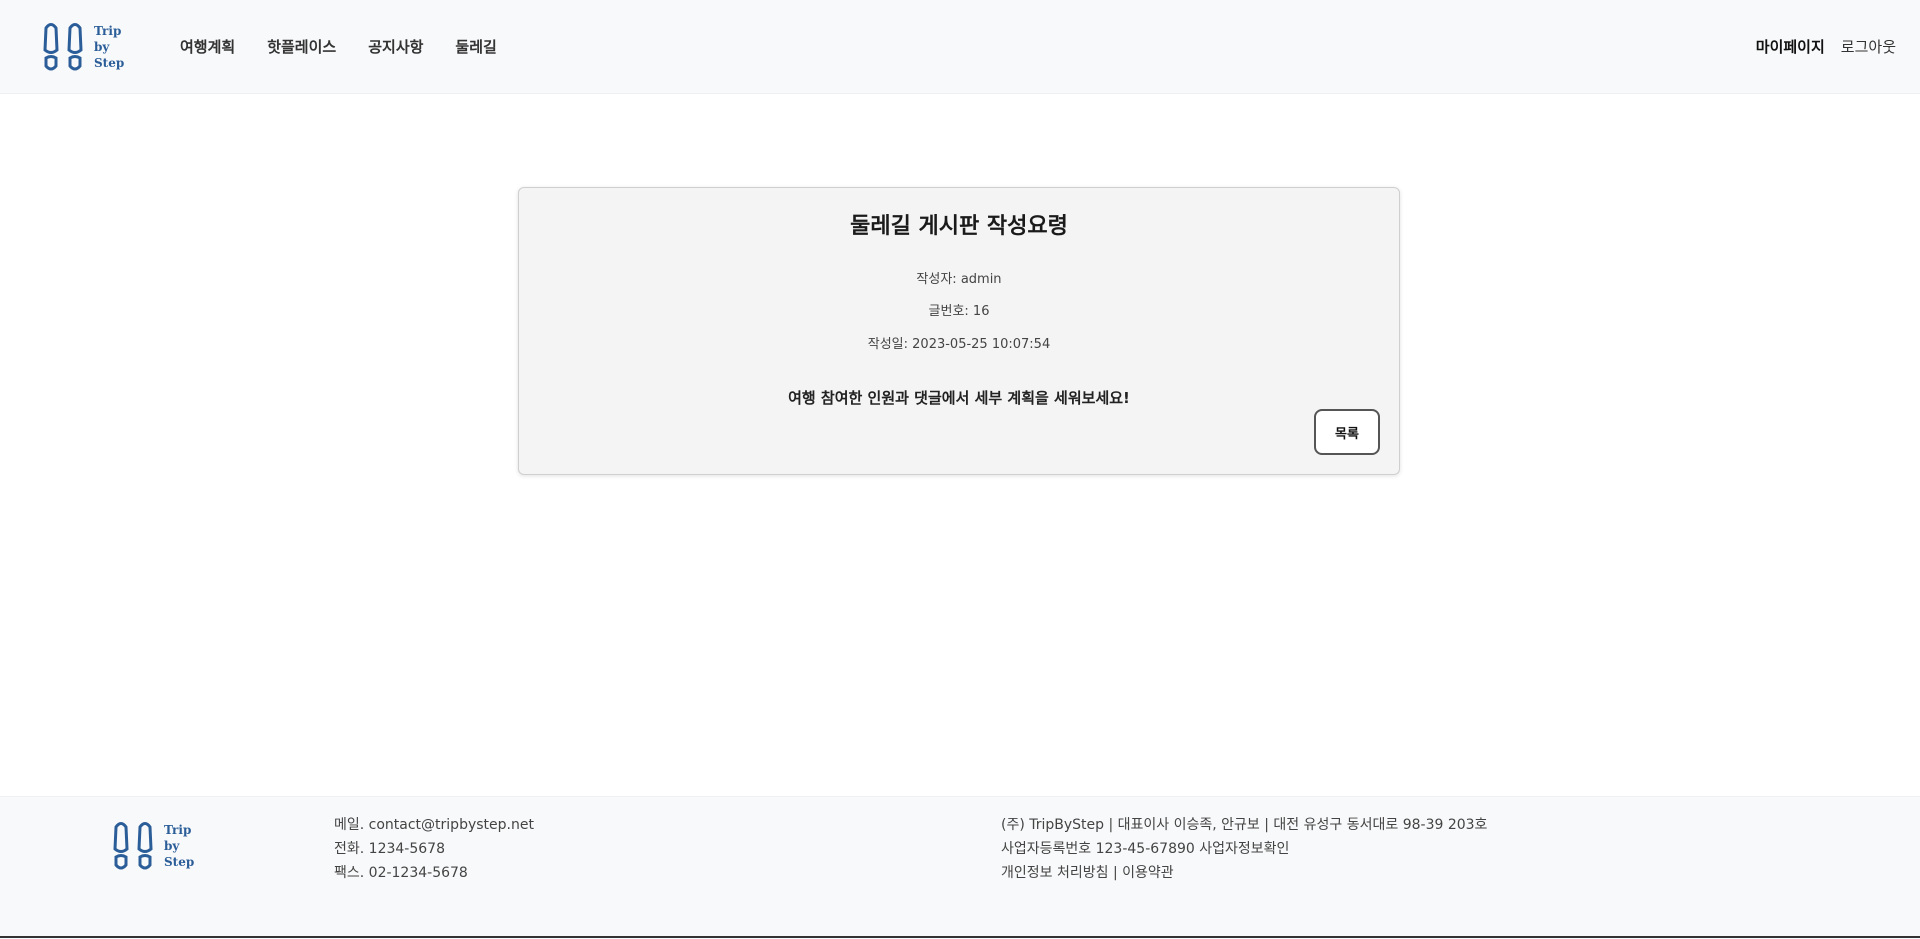 This screenshot has width=1920, height=939. What do you see at coordinates (1826, 46) in the screenshot?
I see `user-nav: 마이페이지 로그아웃` at bounding box center [1826, 46].